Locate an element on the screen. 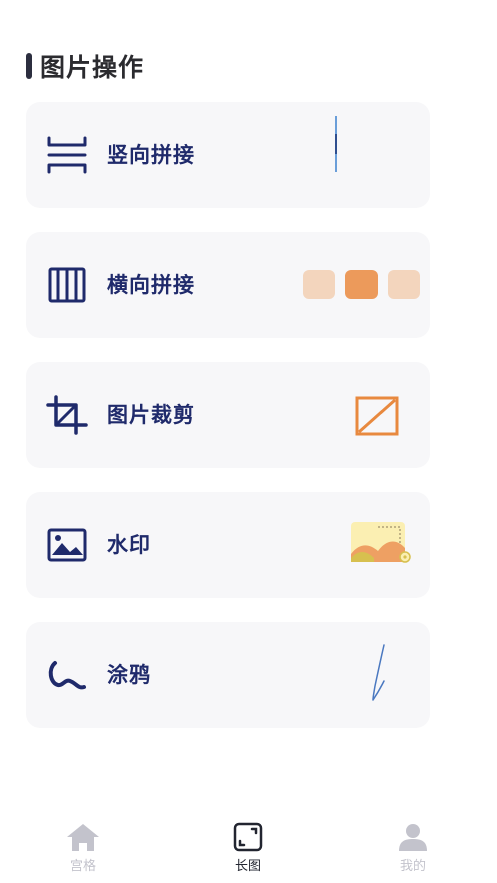 The height and width of the screenshot is (883, 497). tool-card-crop: 图片裁剪 is located at coordinates (228, 415).